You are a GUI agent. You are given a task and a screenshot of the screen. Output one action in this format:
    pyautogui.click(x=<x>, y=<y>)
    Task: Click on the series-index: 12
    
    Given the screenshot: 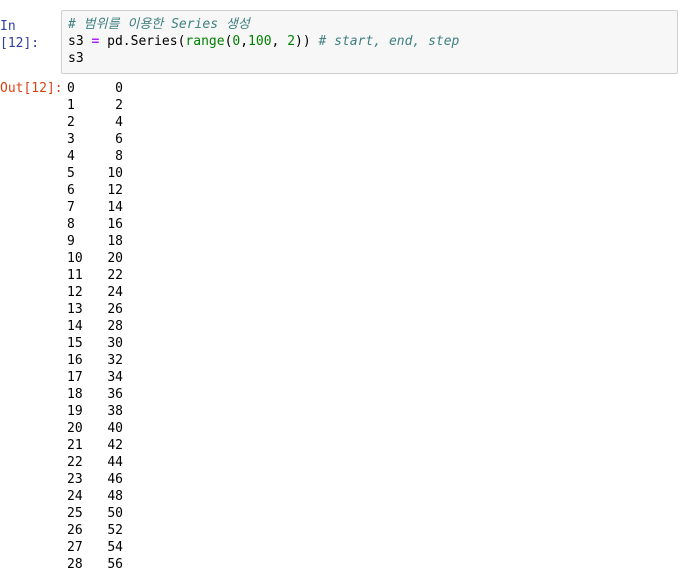 What is the action you would take?
    pyautogui.click(x=75, y=292)
    